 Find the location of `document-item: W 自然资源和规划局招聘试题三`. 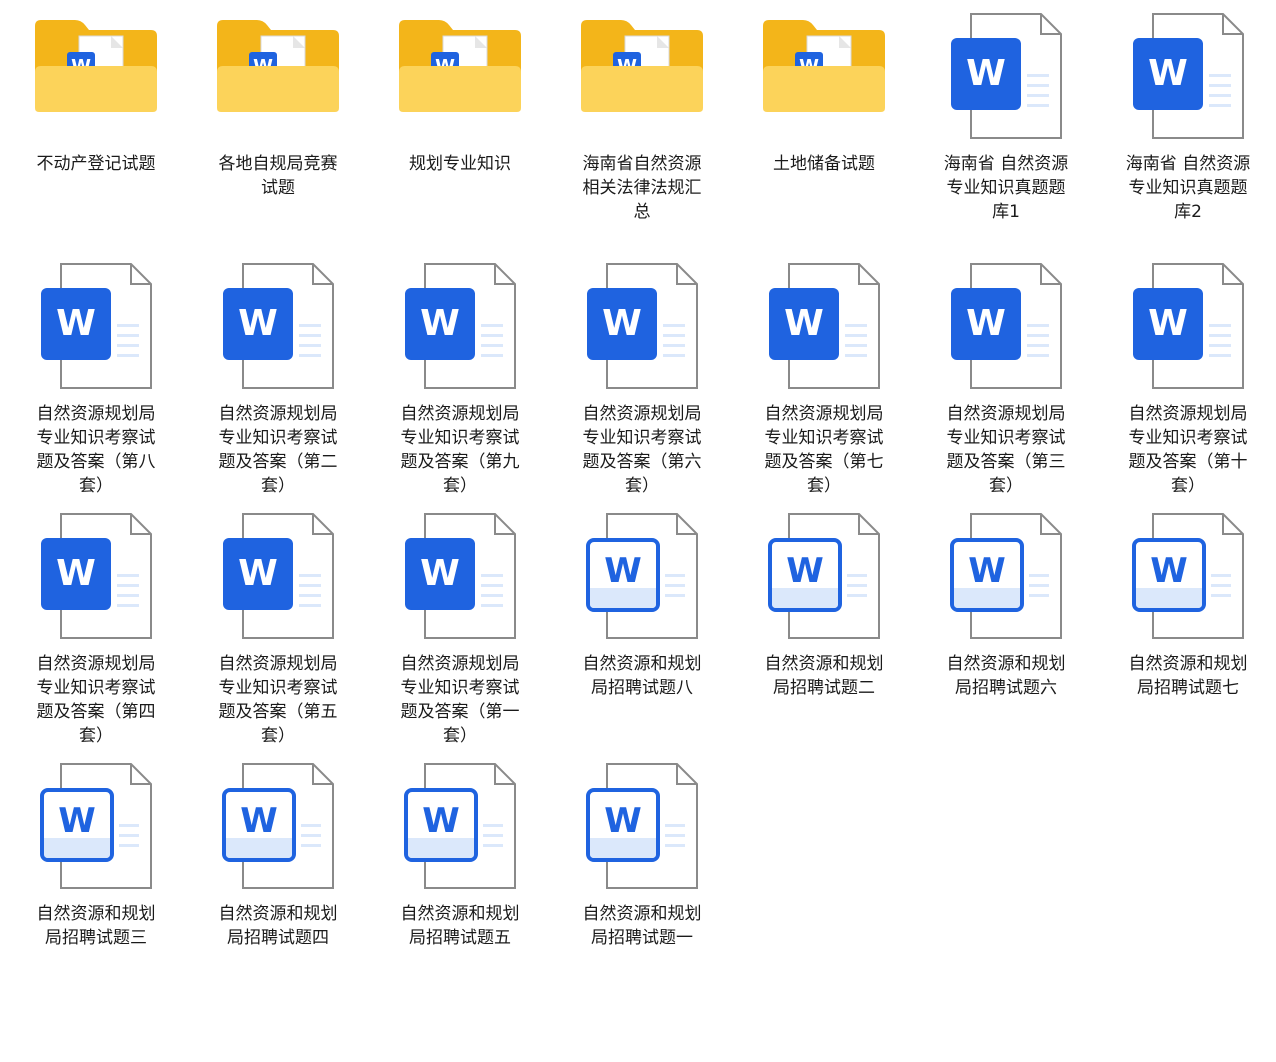

document-item: W 自然资源和规划局招聘试题三 is located at coordinates (96, 887).